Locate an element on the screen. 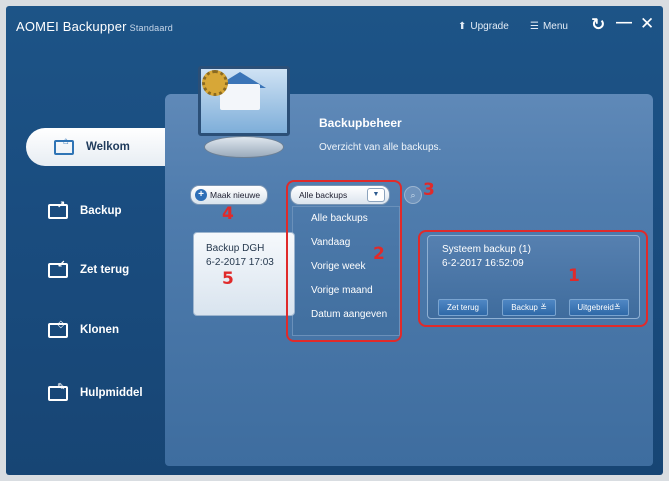 This screenshot has height=481, width=669. annotation-number-4: 4 is located at coordinates (228, 214).